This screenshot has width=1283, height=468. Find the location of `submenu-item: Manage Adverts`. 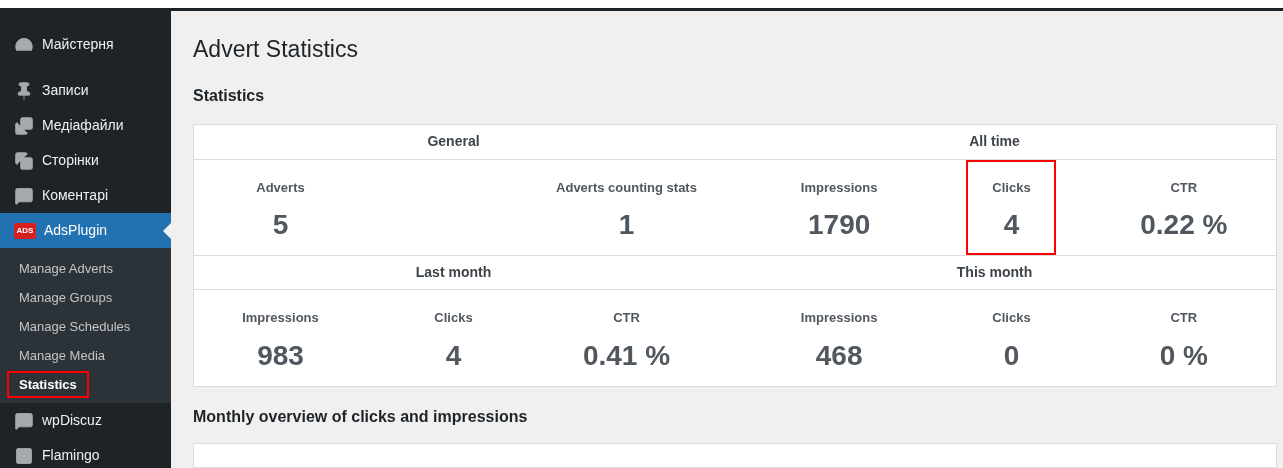

submenu-item: Manage Adverts is located at coordinates (66, 268).